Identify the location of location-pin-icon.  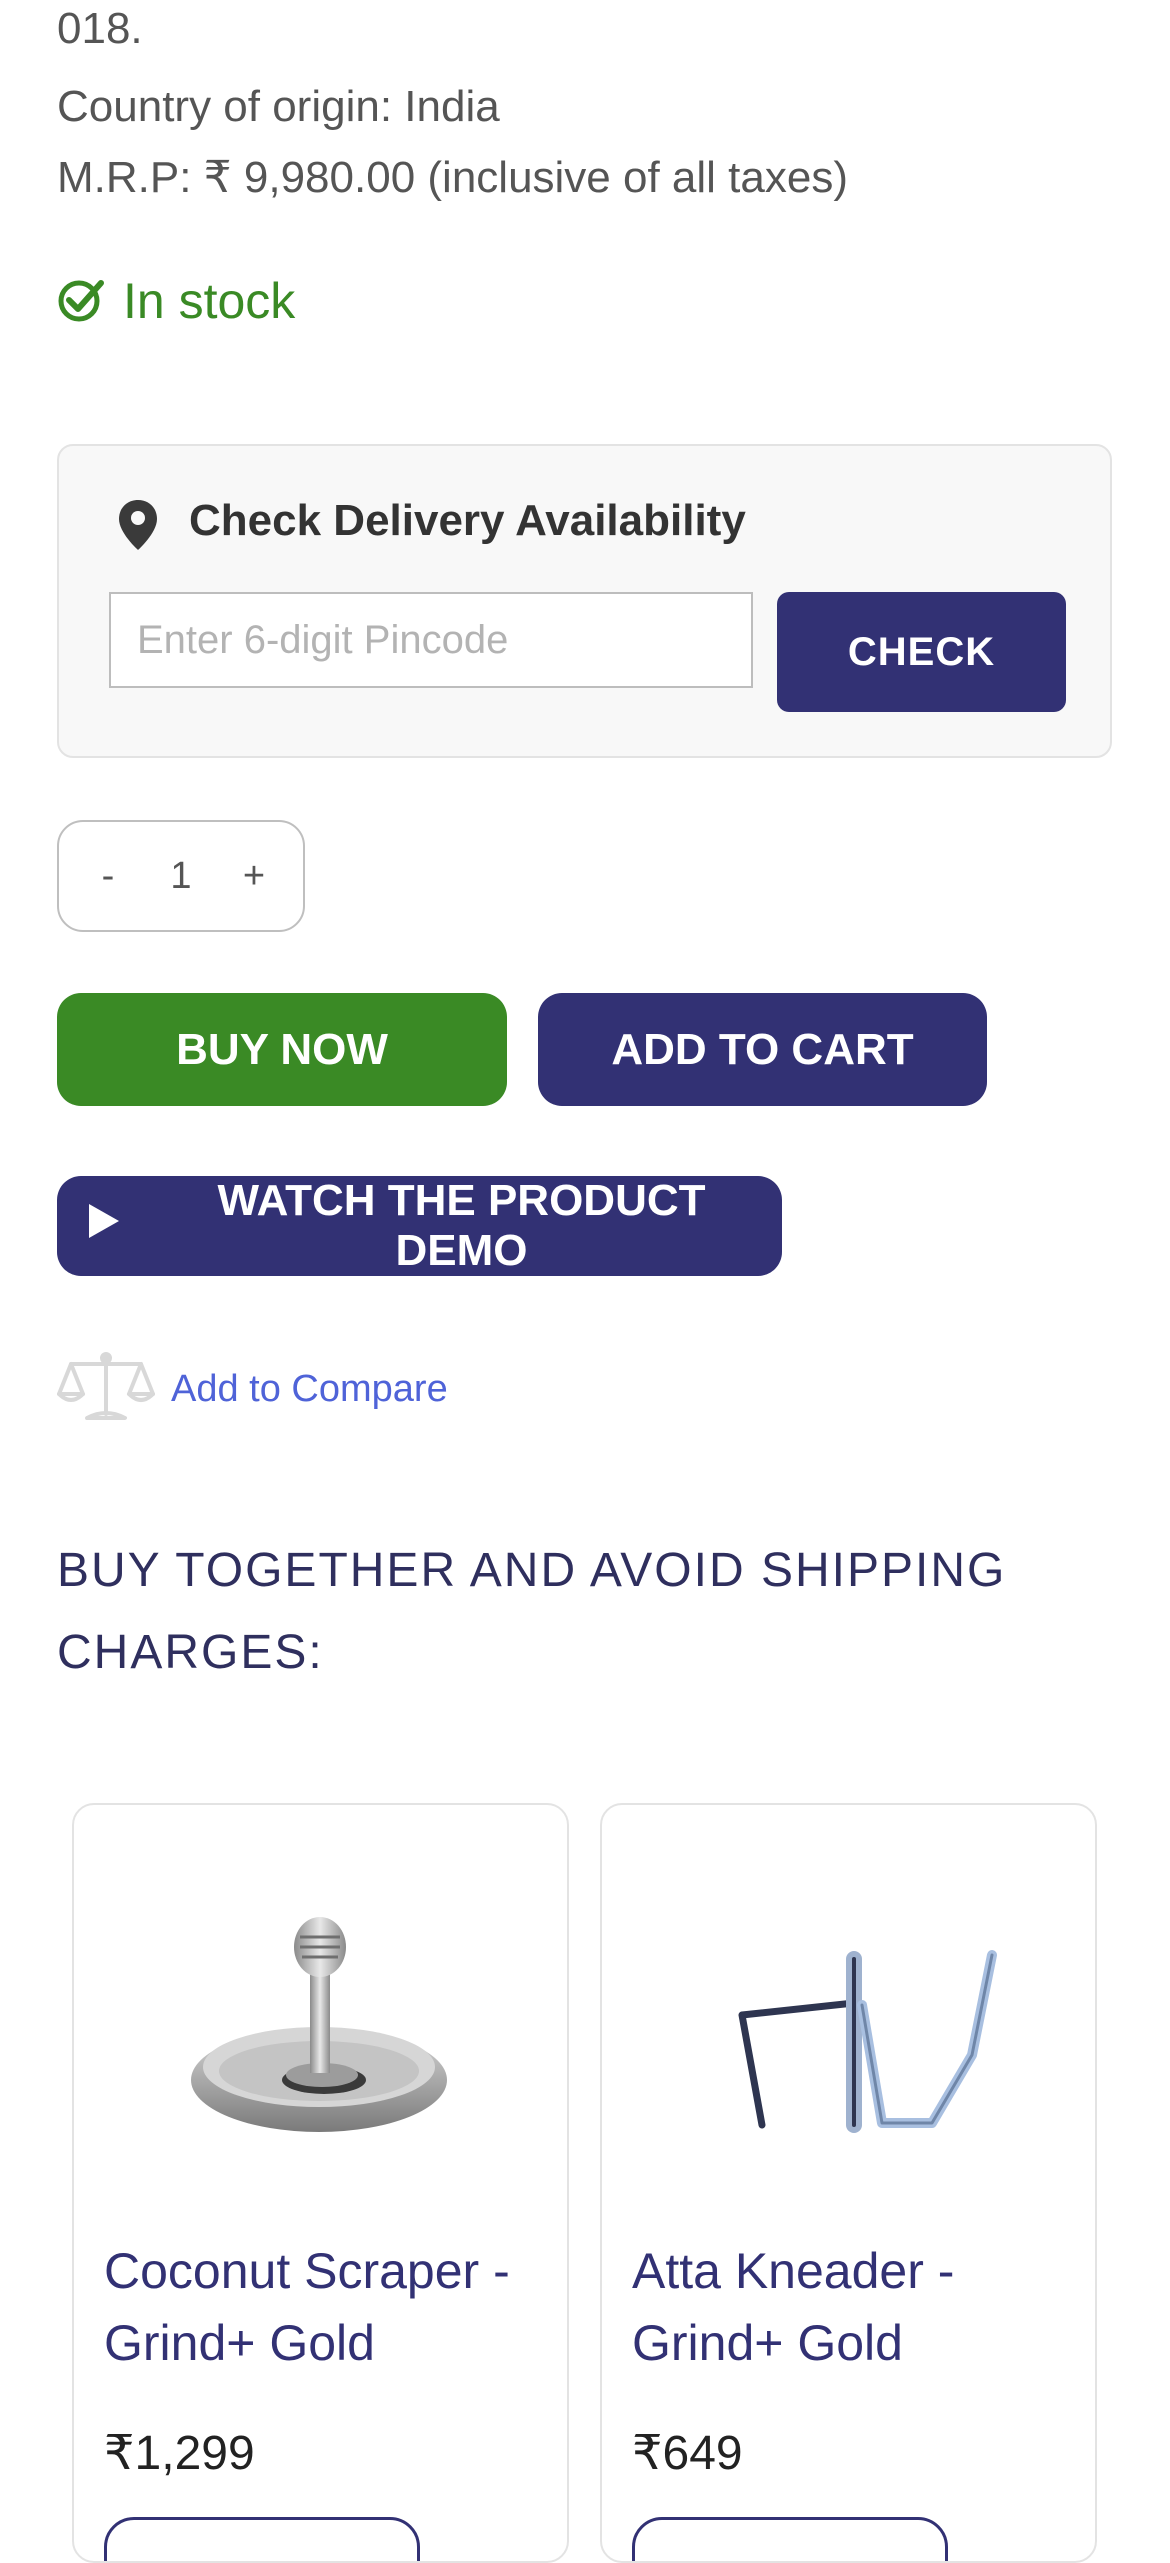
(138, 527).